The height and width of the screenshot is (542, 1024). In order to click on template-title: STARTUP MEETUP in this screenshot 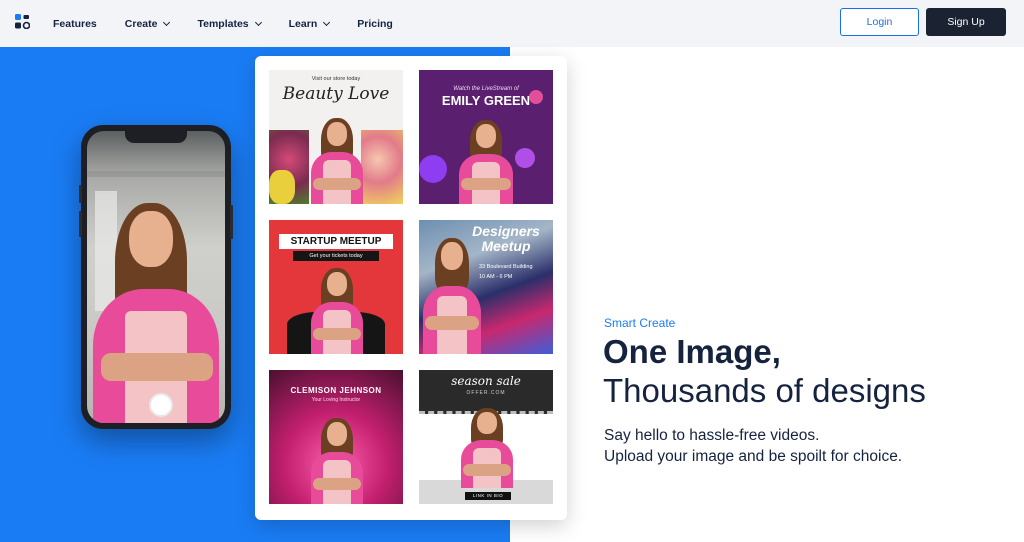, I will do `click(336, 241)`.